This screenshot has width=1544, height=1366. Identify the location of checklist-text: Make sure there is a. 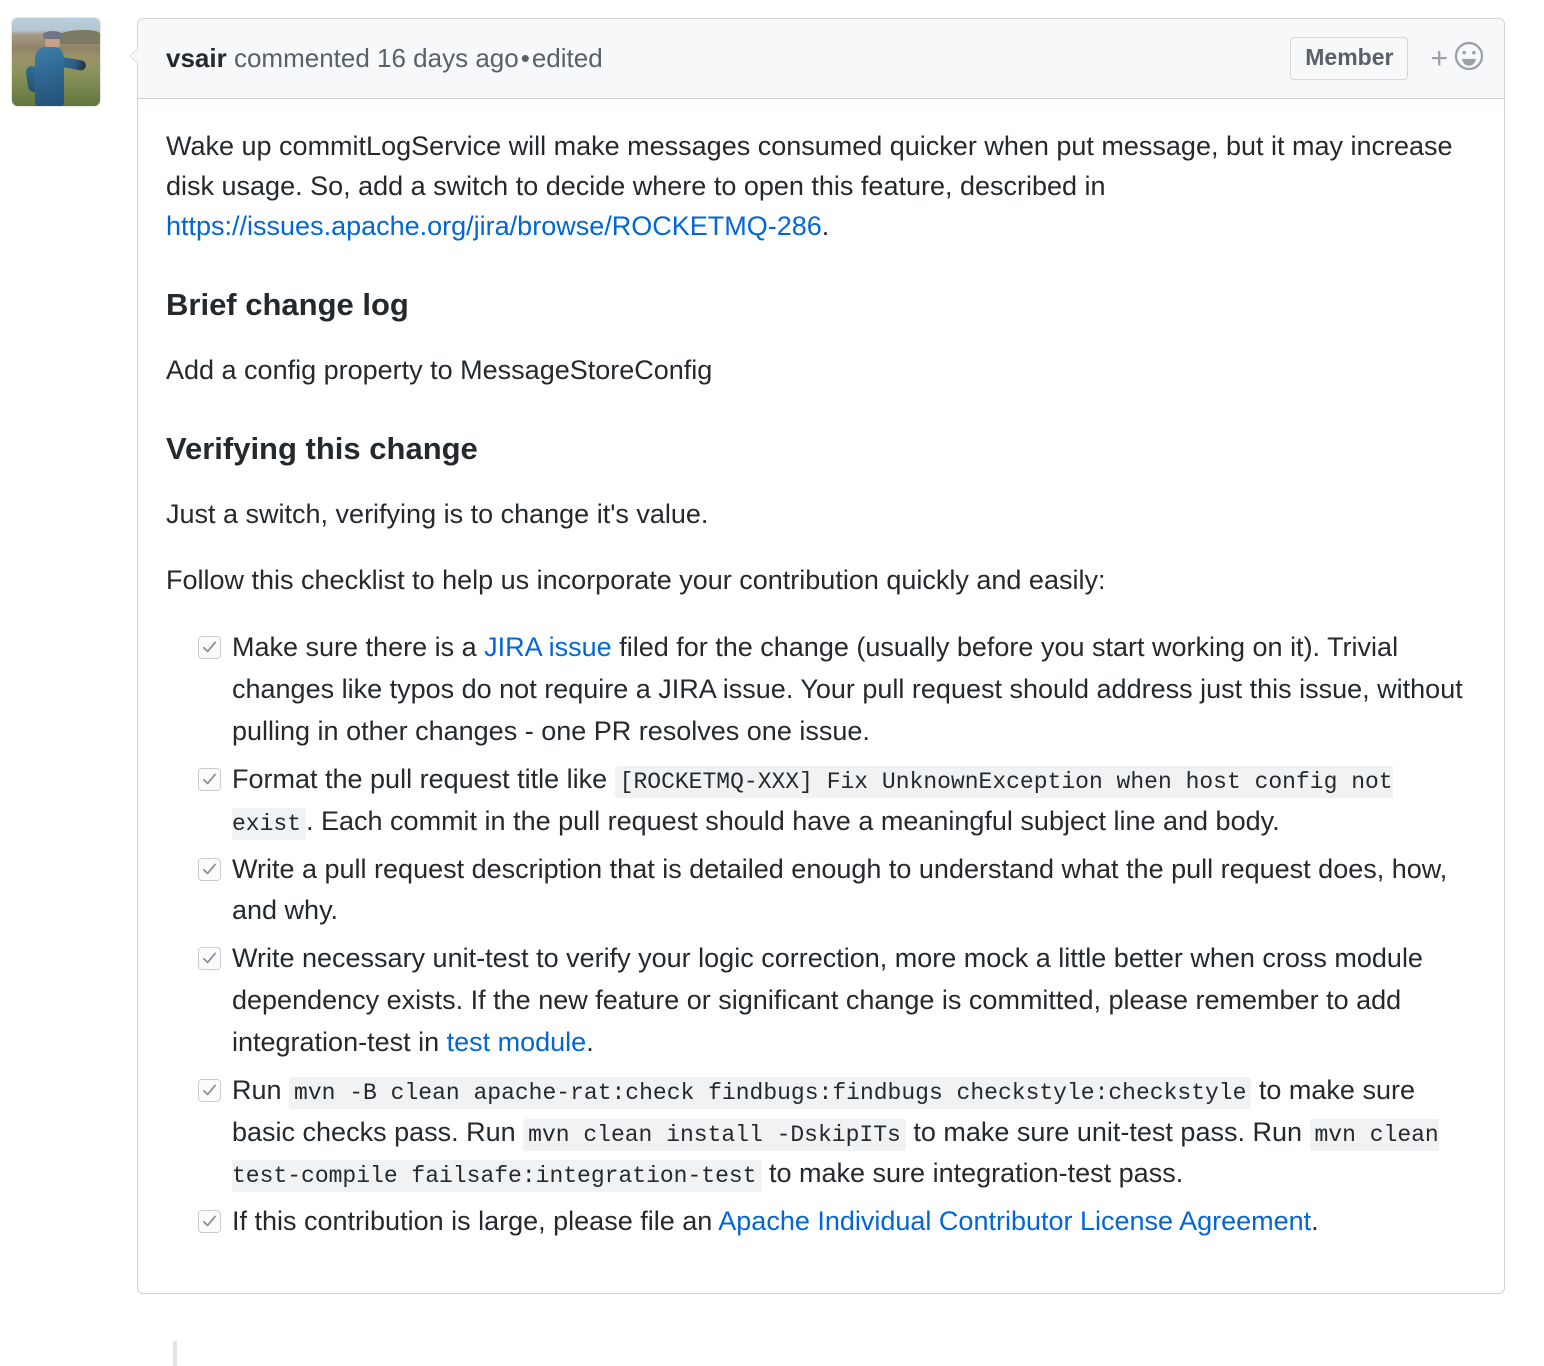
(358, 647).